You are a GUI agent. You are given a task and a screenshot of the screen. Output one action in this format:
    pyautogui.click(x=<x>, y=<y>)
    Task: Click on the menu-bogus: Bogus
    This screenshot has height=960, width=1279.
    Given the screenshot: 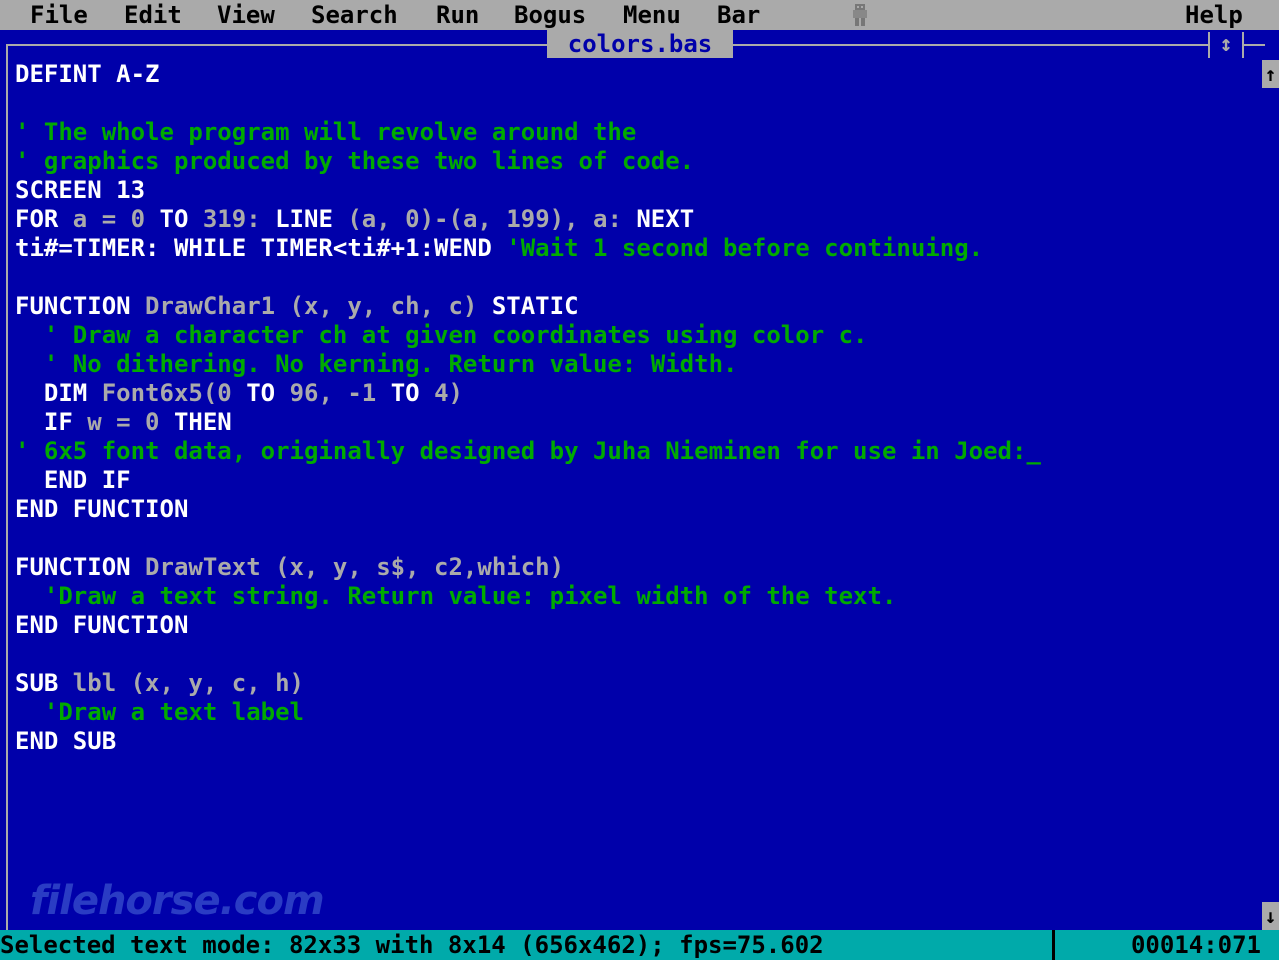 What is the action you would take?
    pyautogui.click(x=550, y=15)
    